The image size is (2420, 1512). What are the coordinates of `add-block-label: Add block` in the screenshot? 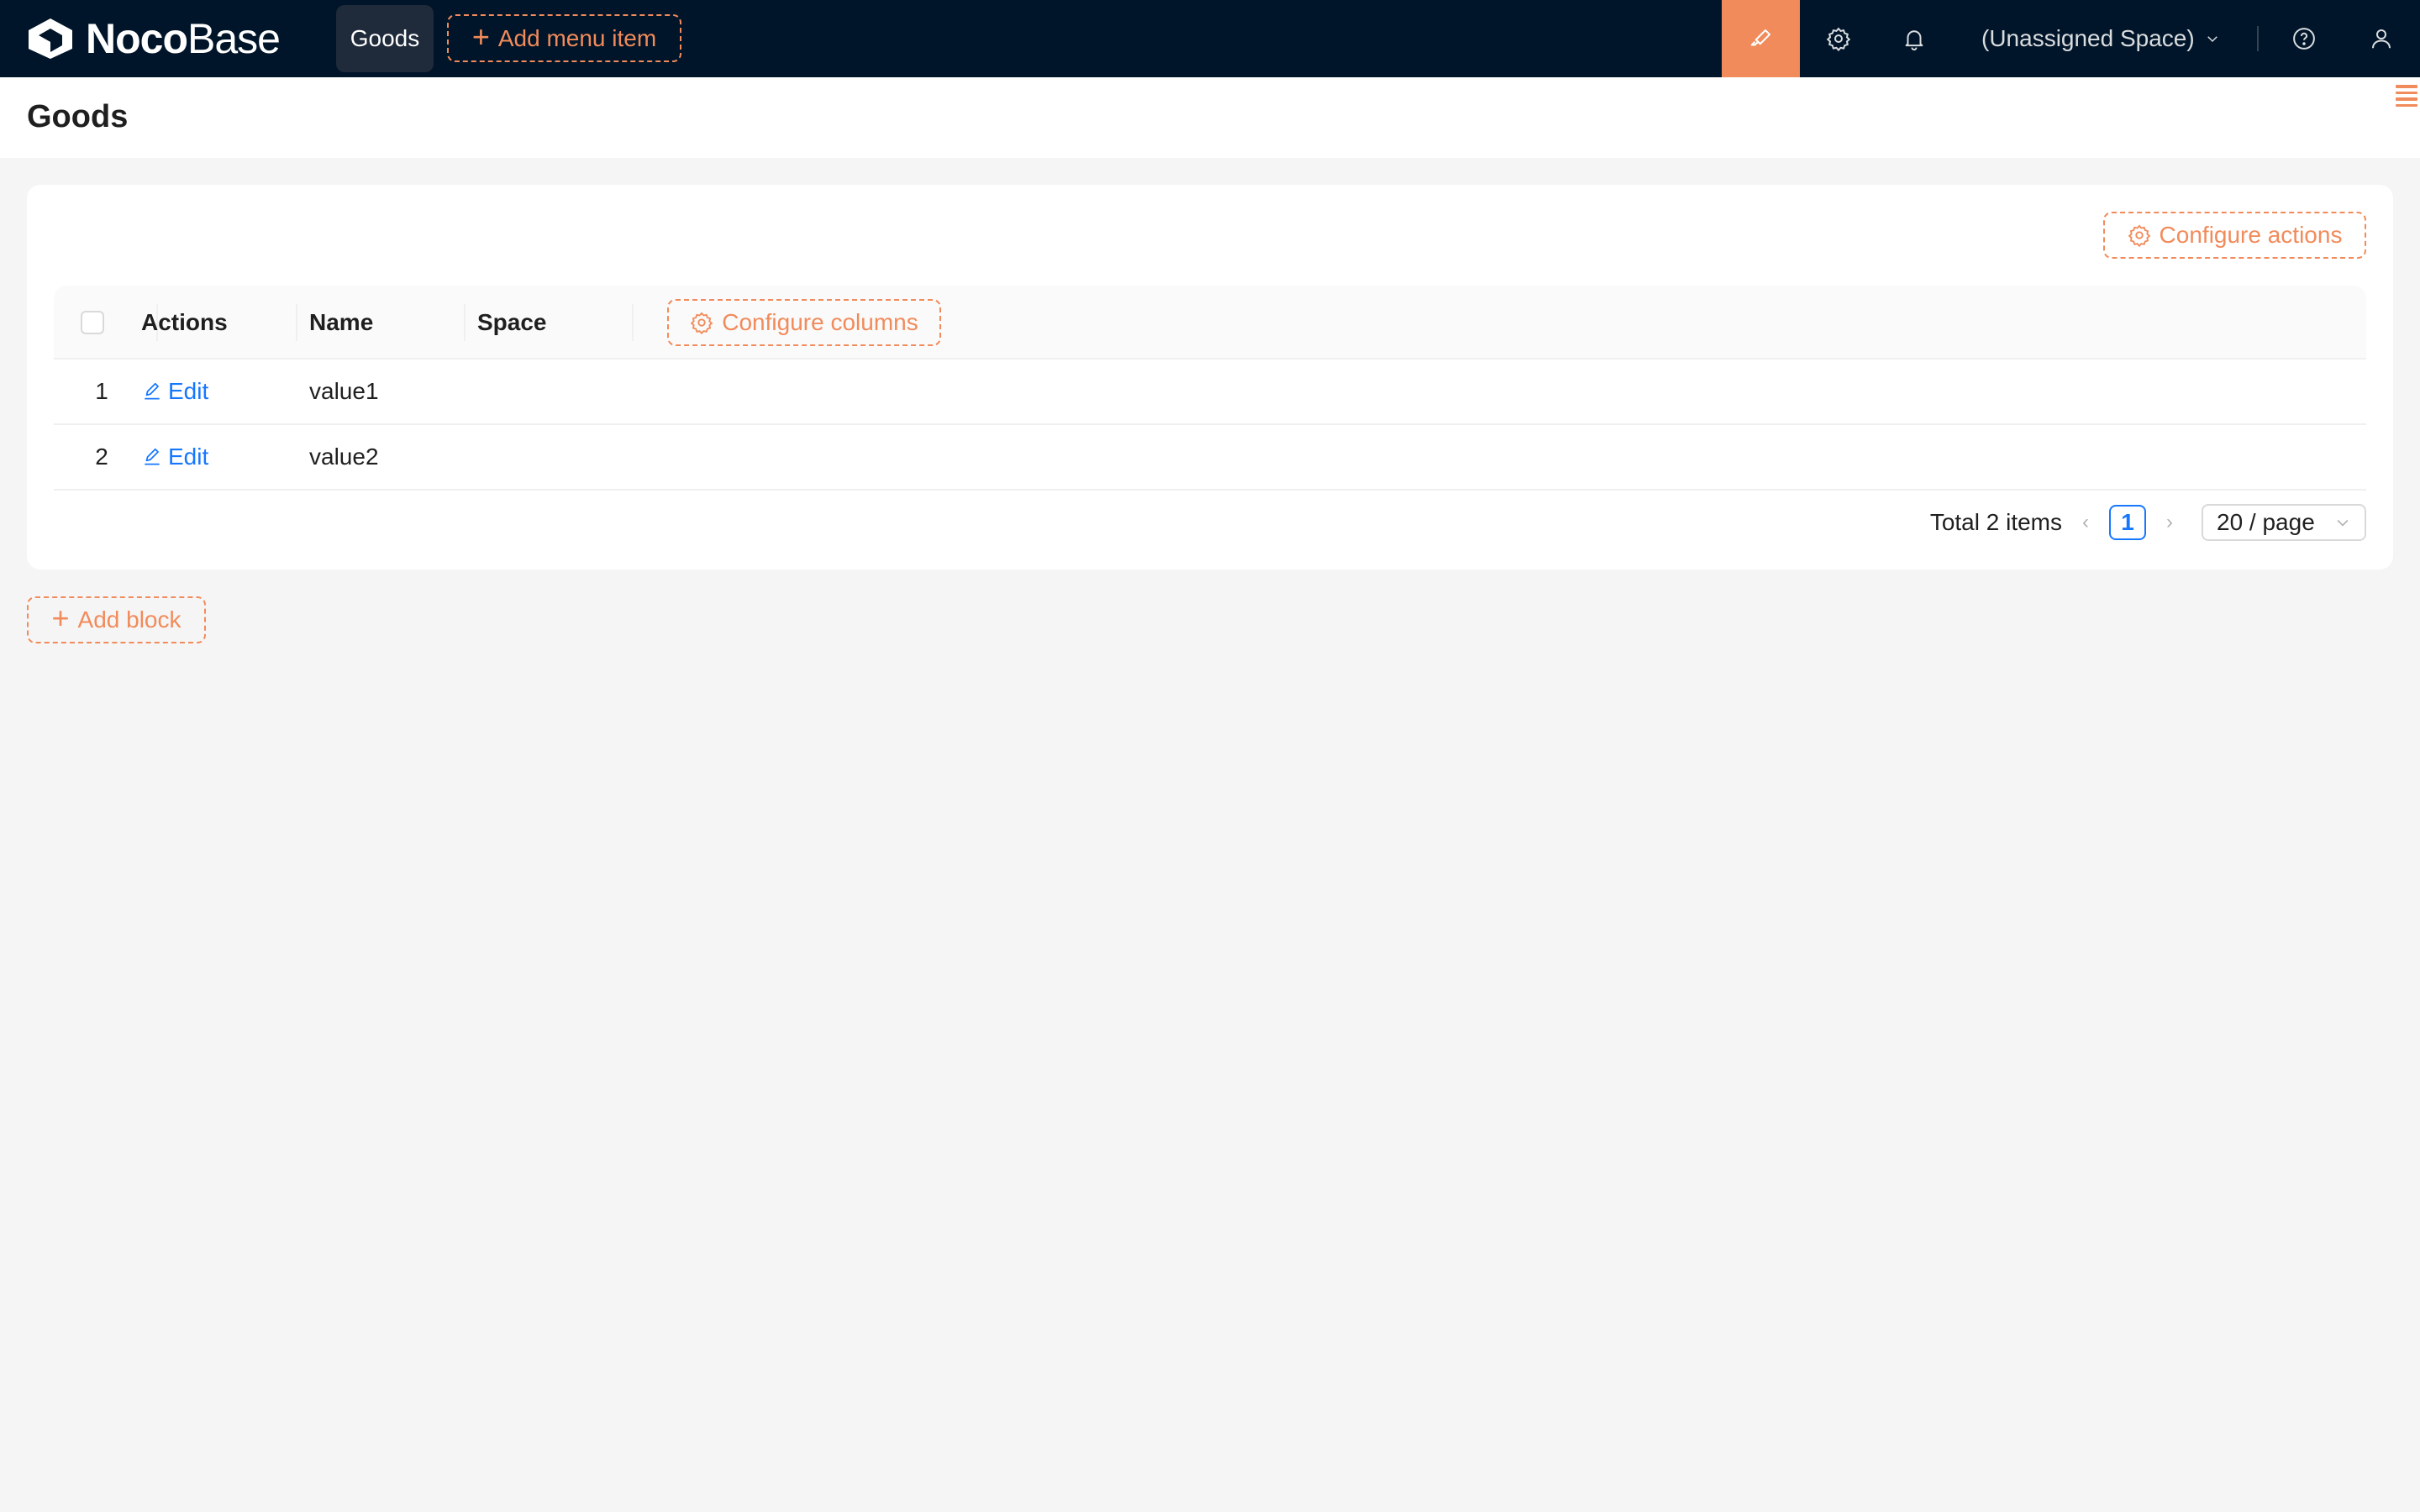 It's located at (129, 619).